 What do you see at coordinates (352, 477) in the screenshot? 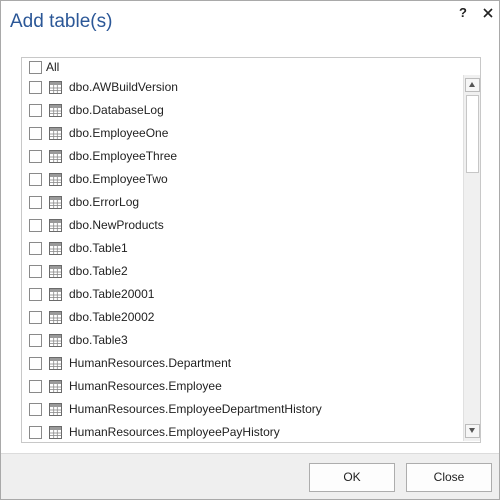
I see `ok-button: OK` at bounding box center [352, 477].